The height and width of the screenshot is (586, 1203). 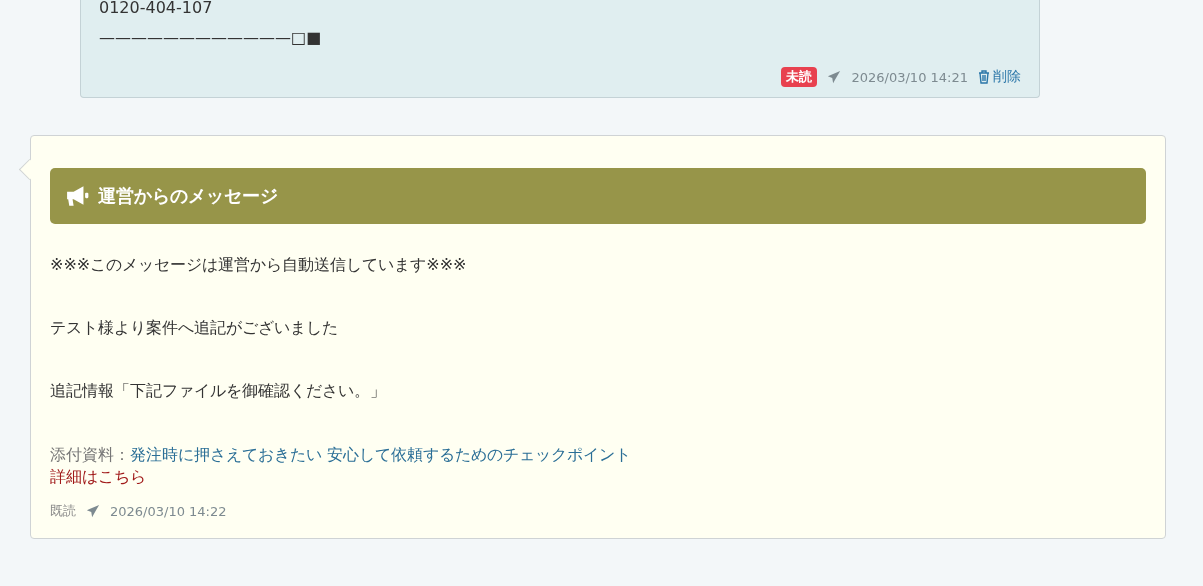 I want to click on read-status: 既読, so click(x=63, y=511).